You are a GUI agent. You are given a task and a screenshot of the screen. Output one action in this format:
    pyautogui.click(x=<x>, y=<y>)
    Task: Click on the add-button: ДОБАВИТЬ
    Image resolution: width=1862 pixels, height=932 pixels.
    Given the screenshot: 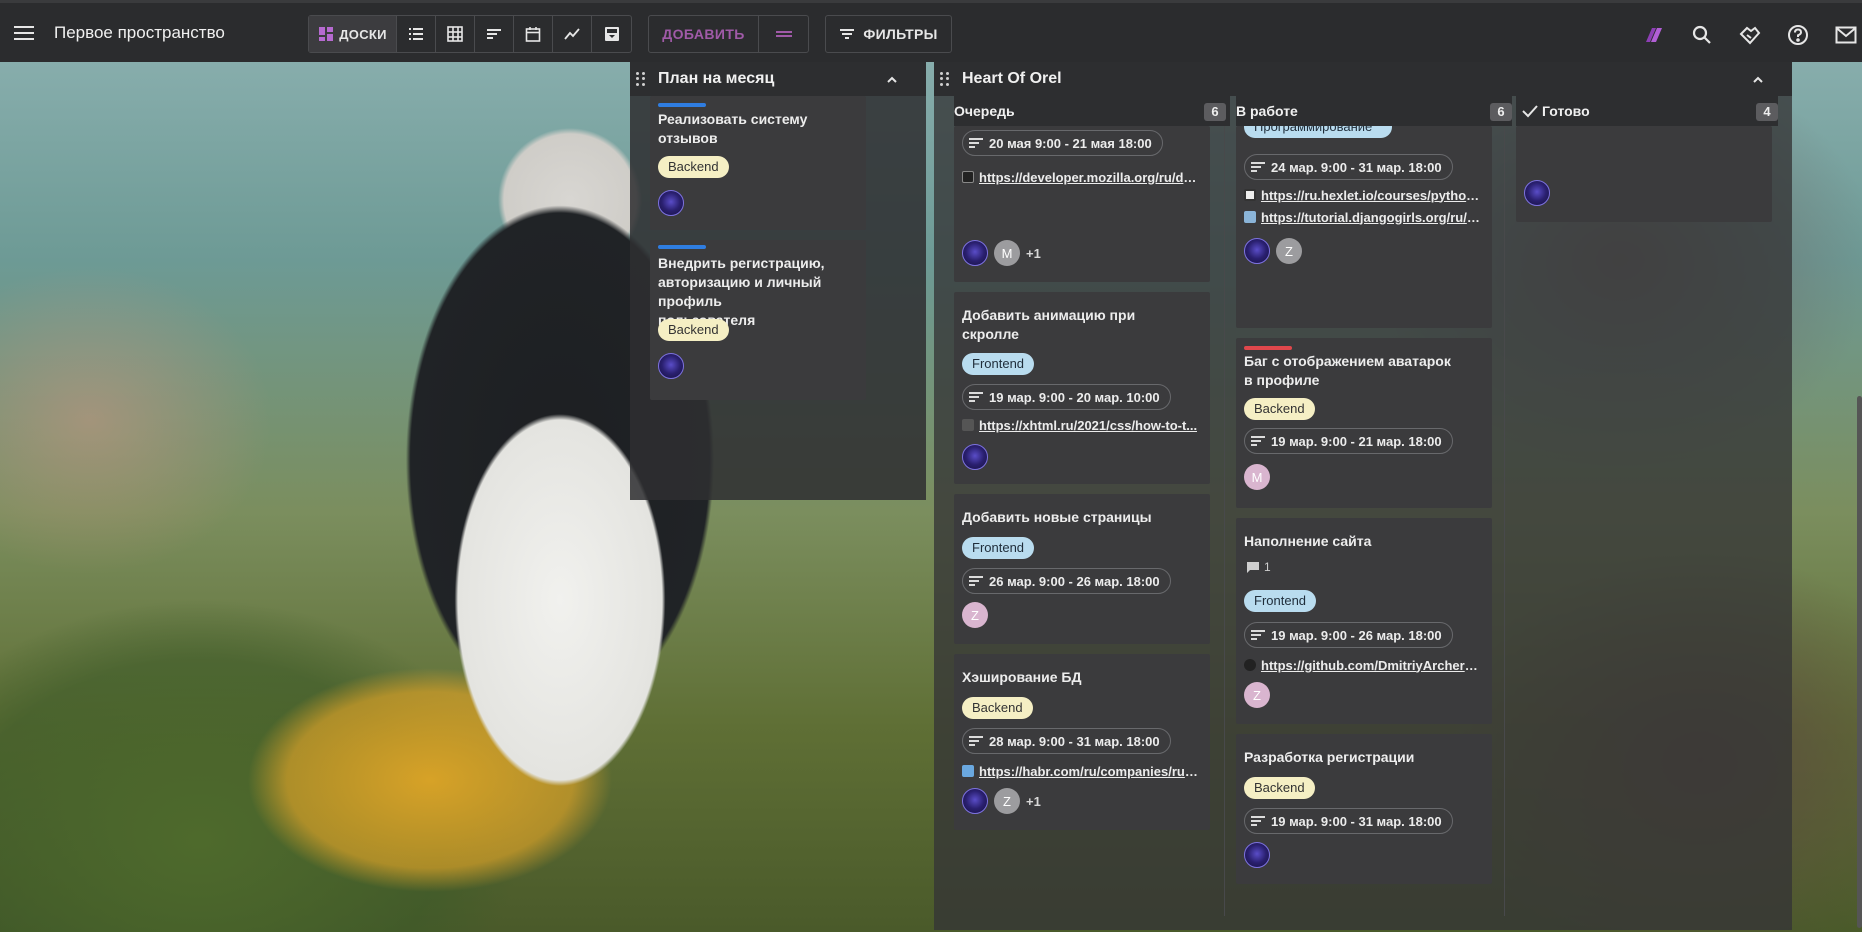 What is the action you would take?
    pyautogui.click(x=704, y=34)
    